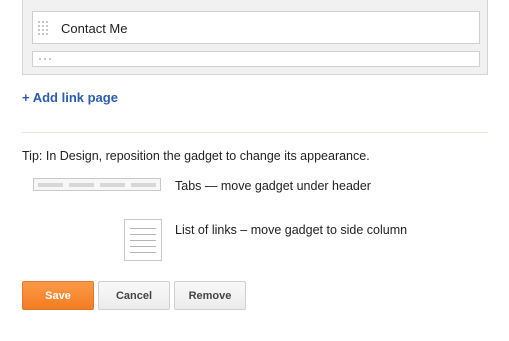  Describe the element at coordinates (256, 59) in the screenshot. I see `link-drop-placeholder` at that location.